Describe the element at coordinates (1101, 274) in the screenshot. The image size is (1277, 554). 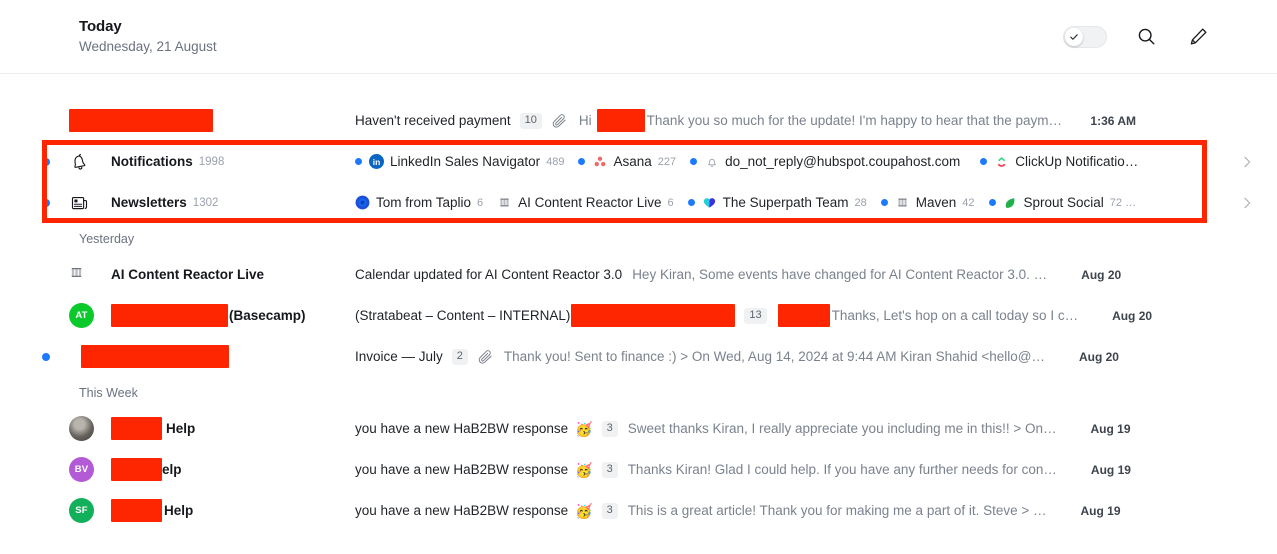
I see `timestamp: Aug 20` at that location.